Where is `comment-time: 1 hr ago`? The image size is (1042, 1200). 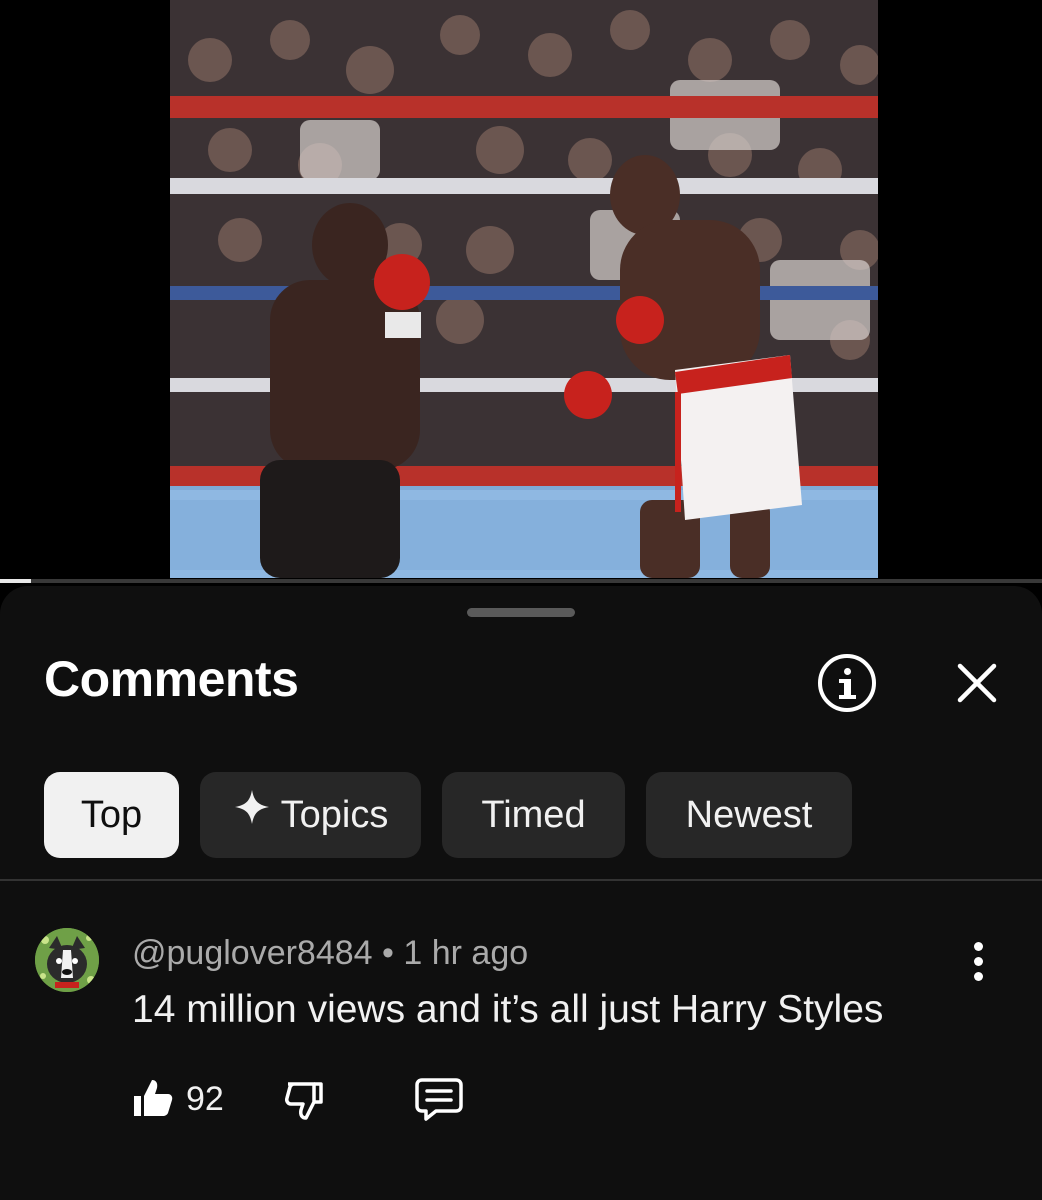 comment-time: 1 hr ago is located at coordinates (466, 953).